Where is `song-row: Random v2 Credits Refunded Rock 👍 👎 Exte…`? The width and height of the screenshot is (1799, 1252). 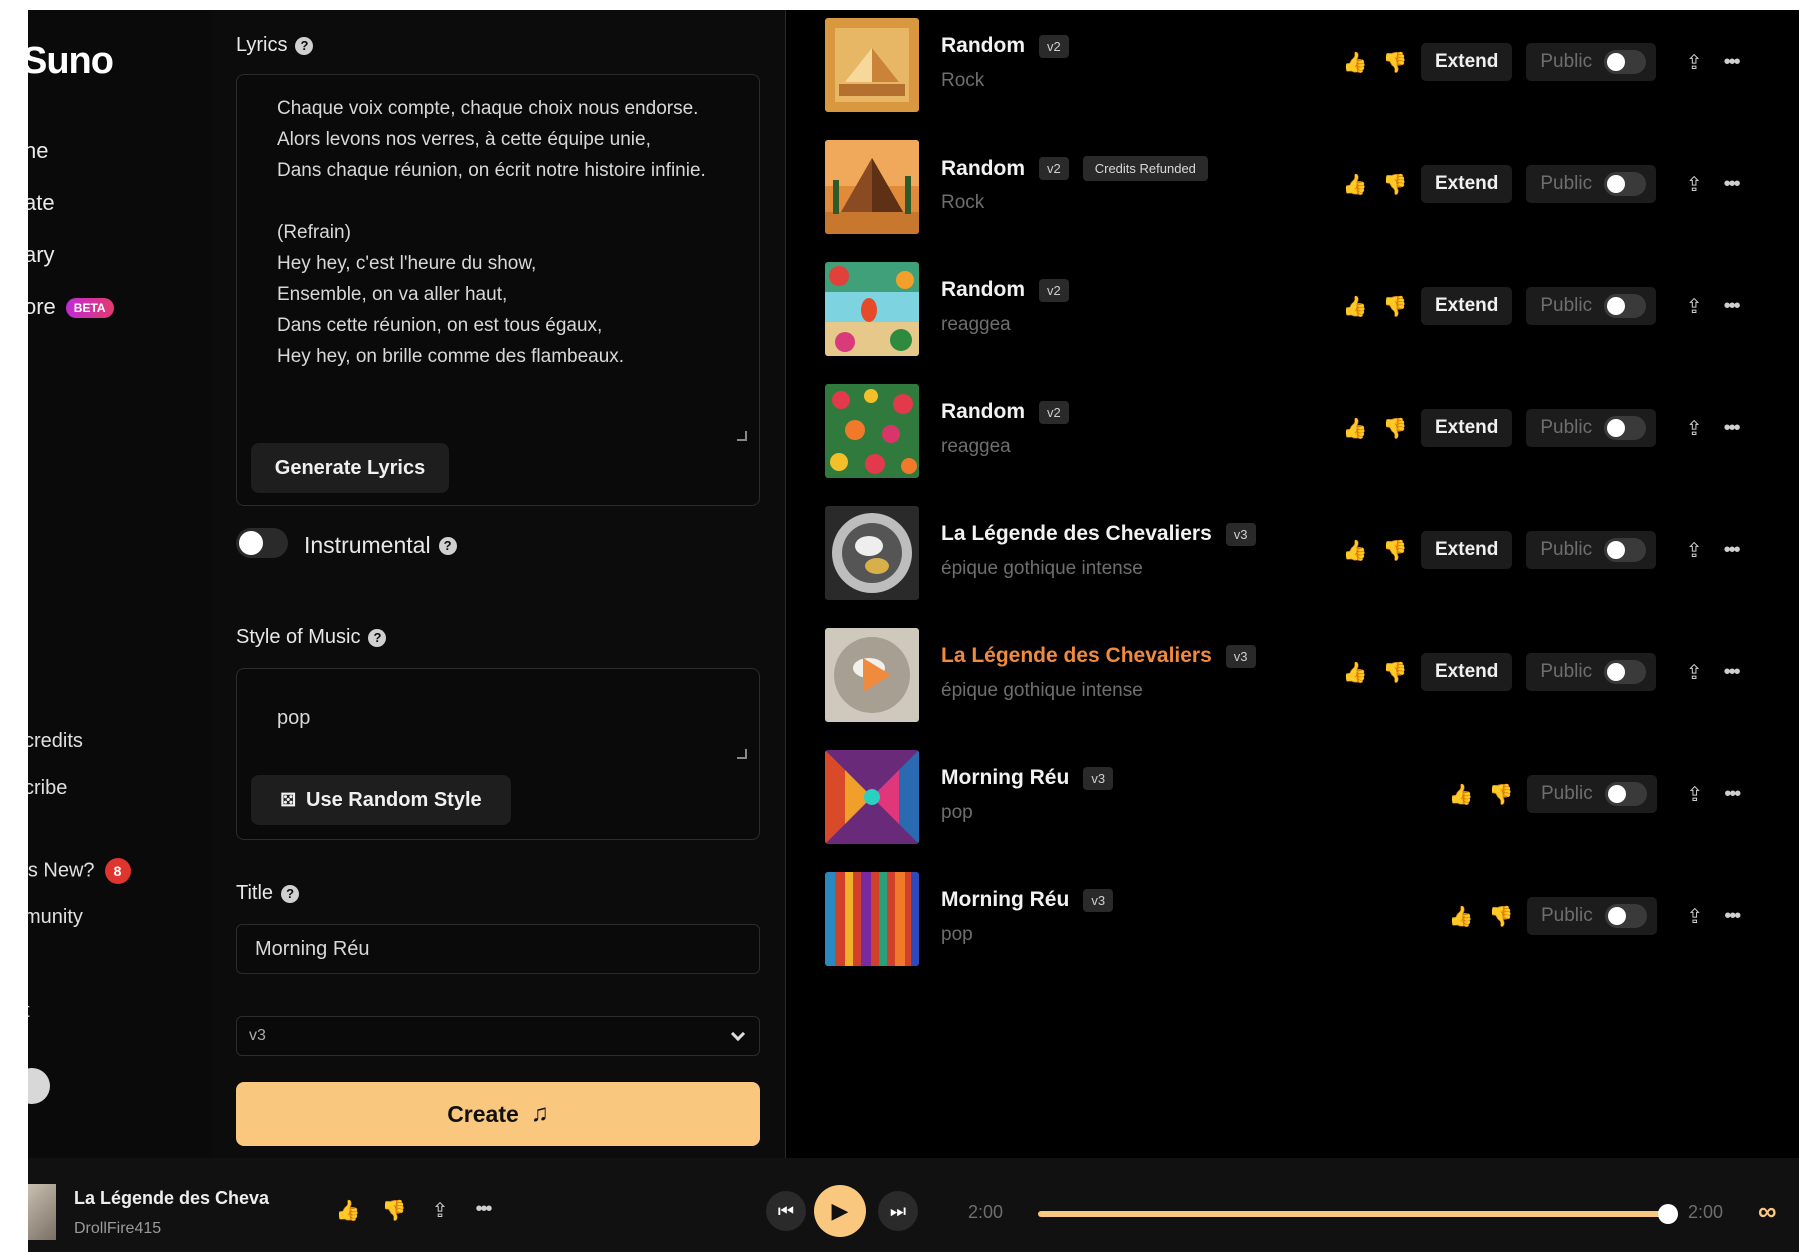
song-row: Random v2 Credits Refunded Rock 👍 👎 Exte… is located at coordinates (1293, 186).